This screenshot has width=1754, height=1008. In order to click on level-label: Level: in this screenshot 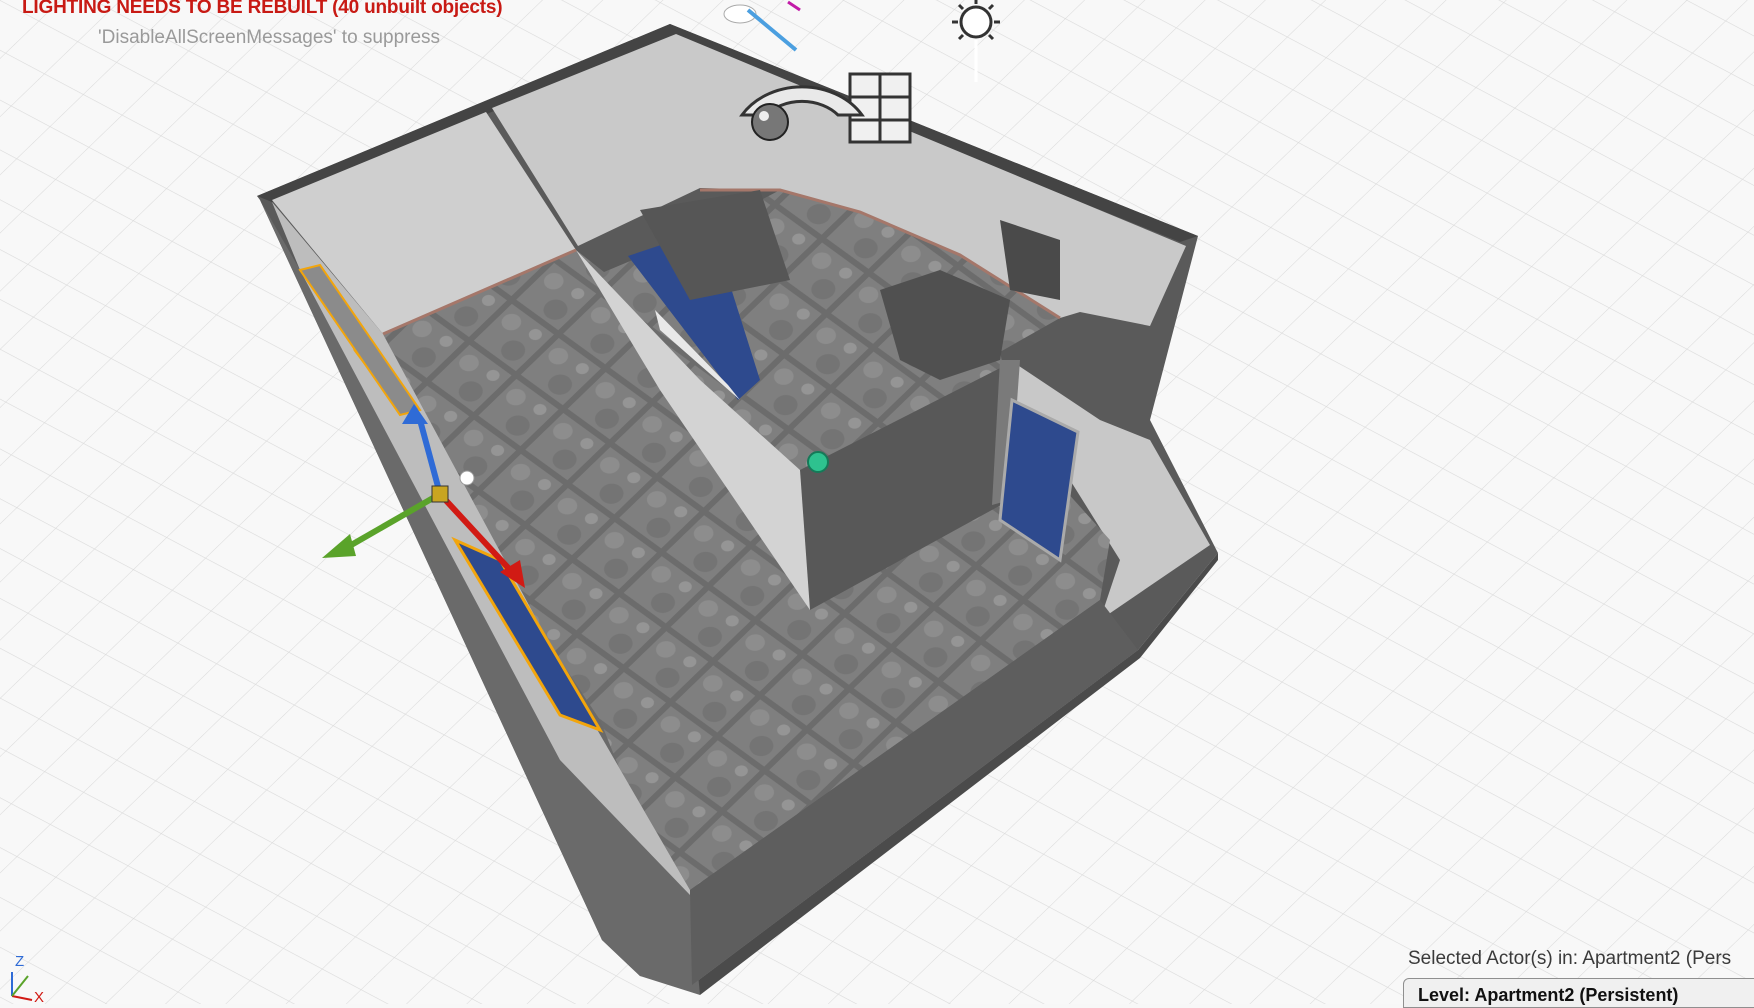, I will do `click(1444, 995)`.